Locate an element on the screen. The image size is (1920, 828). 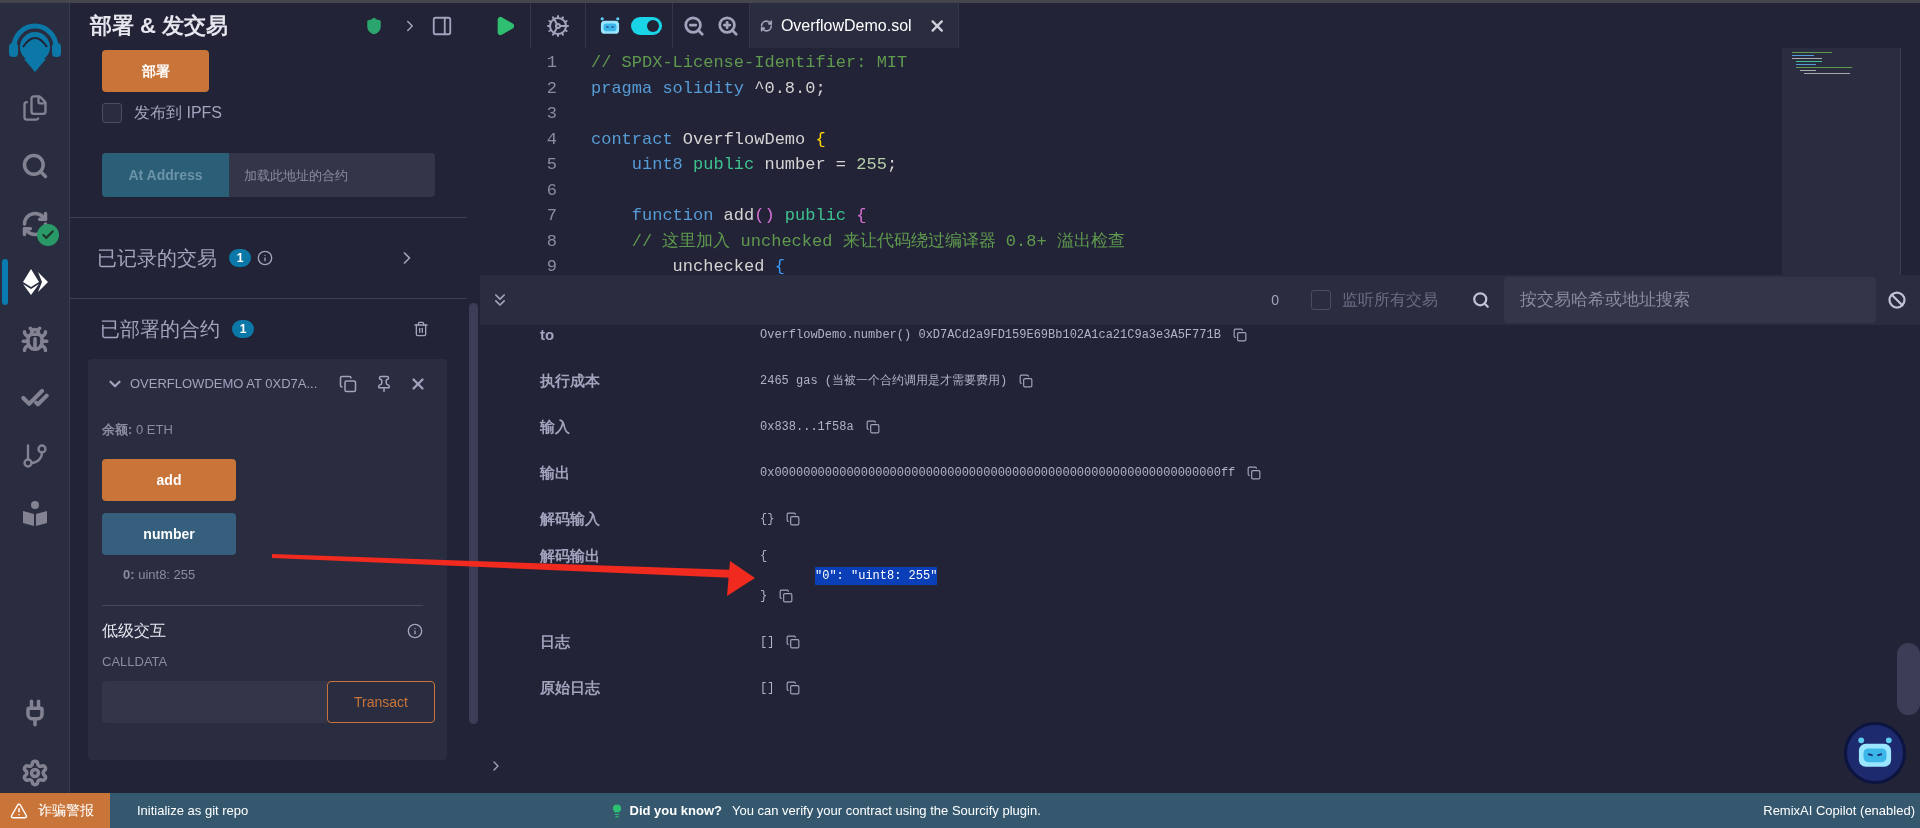
field-label: 原始日志 is located at coordinates (570, 688).